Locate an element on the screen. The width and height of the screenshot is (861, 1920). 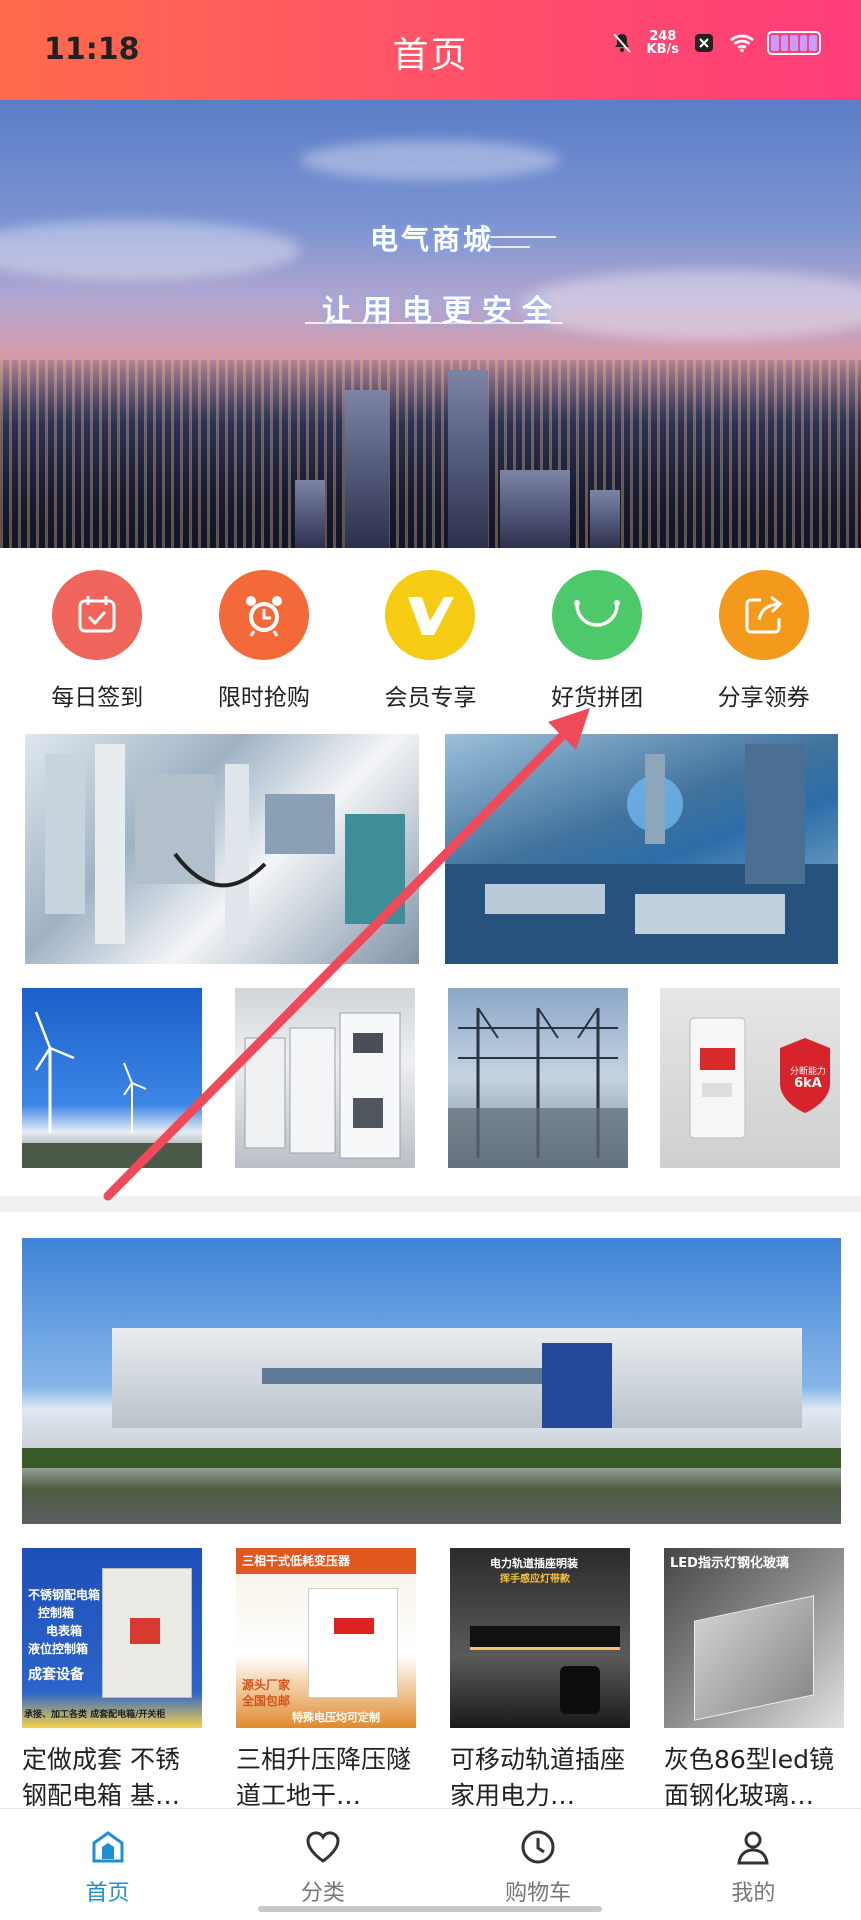
product-image-text: 三相干式低耗变压器 is located at coordinates (296, 1561).